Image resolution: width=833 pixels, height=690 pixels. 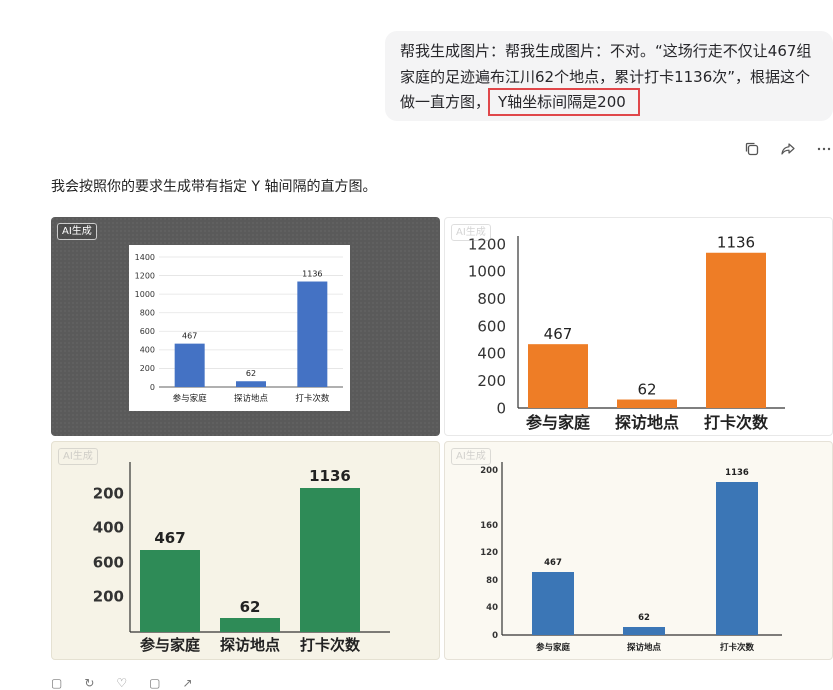 What do you see at coordinates (631, 557) in the screenshot?
I see `bar-chart-4: 0 40 80 120 160 200 467 参与家庭 62 探访地点 1136 打卡次数` at bounding box center [631, 557].